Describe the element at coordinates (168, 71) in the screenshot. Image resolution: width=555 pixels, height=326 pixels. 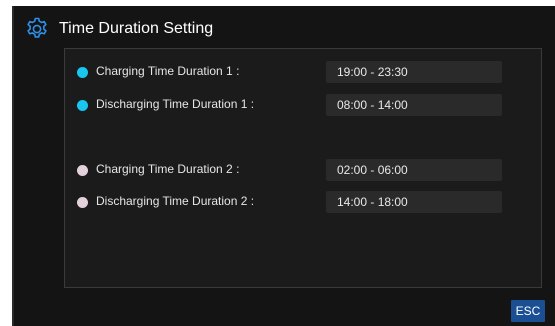
I see `row-label: Charging Time Duration 1 :` at that location.